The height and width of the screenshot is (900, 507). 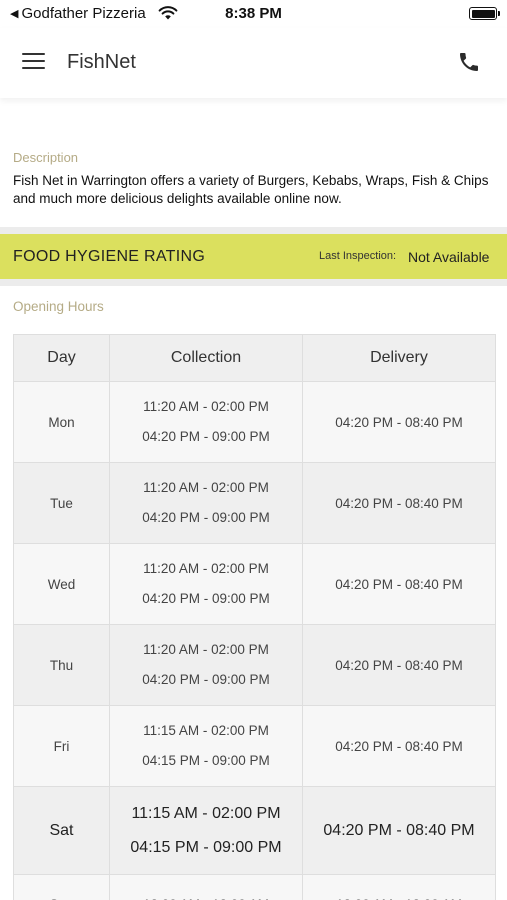 I want to click on inspection-status: Not Available, so click(x=449, y=257).